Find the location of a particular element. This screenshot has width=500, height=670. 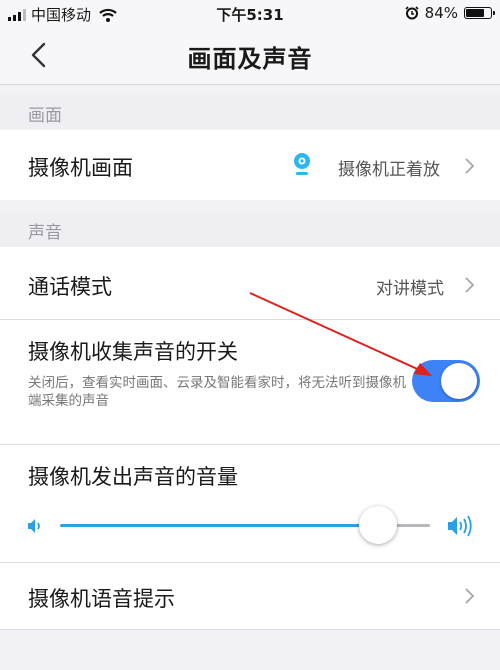

page-title: 画面及声音 is located at coordinates (250, 59).